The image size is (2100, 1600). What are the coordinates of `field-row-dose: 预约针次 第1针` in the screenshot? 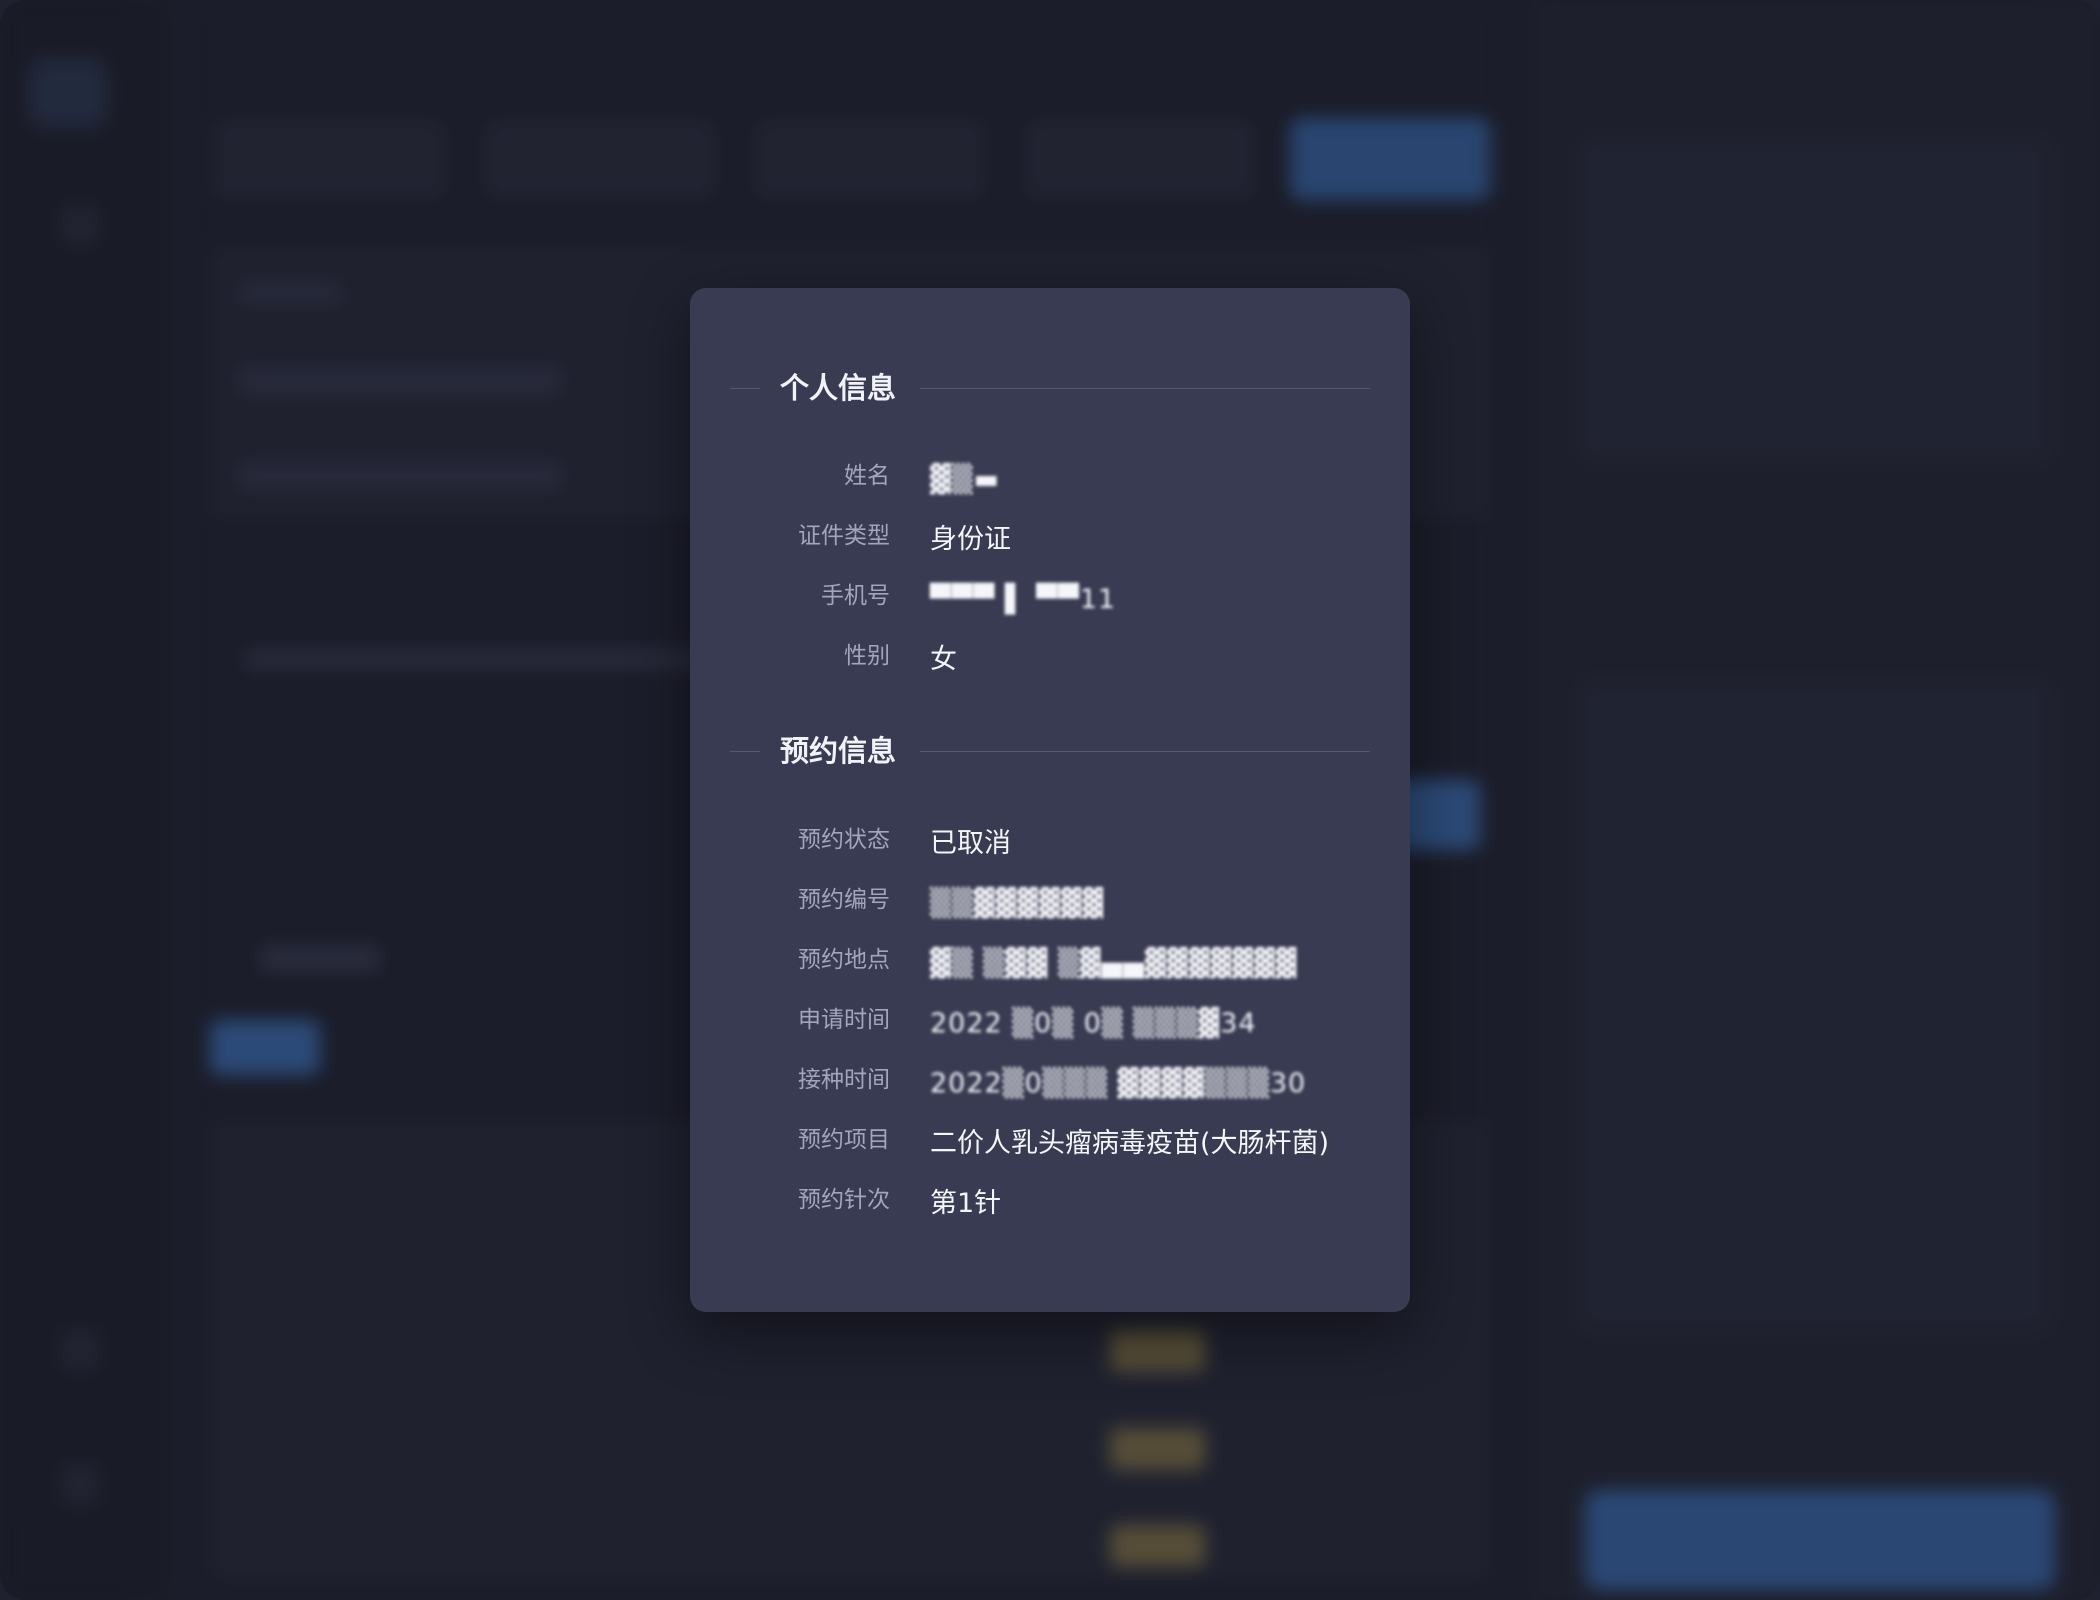 It's located at (1050, 1202).